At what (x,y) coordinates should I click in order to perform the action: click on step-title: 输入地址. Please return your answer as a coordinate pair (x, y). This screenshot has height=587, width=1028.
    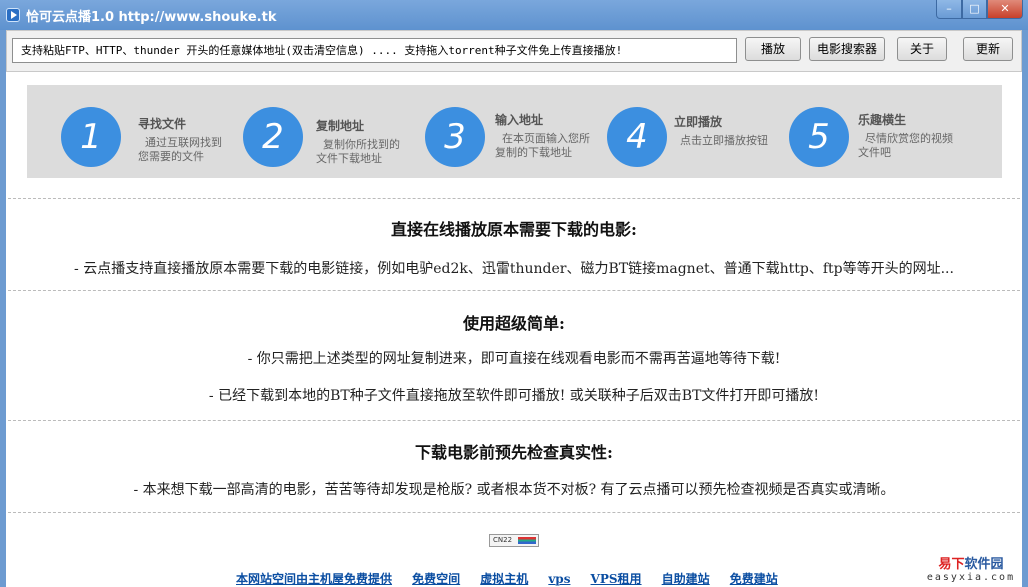
    Looking at the image, I should click on (519, 120).